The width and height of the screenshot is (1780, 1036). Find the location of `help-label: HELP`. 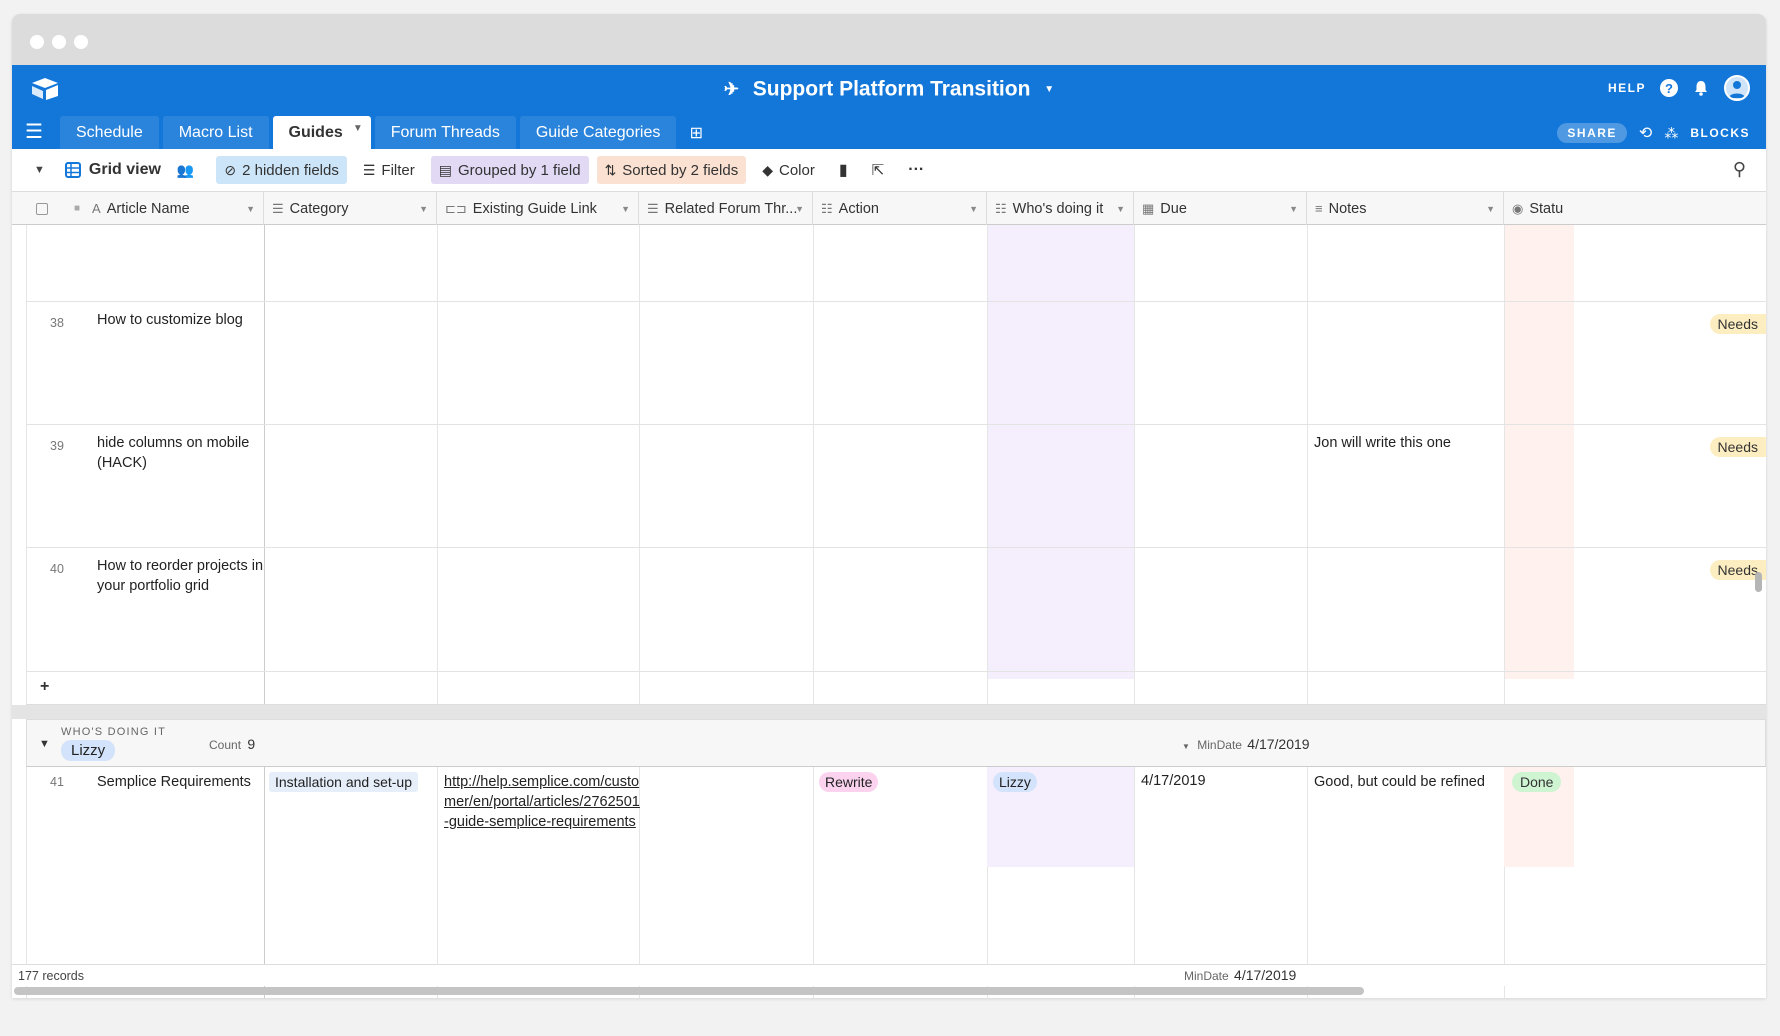

help-label: HELP is located at coordinates (1627, 88).